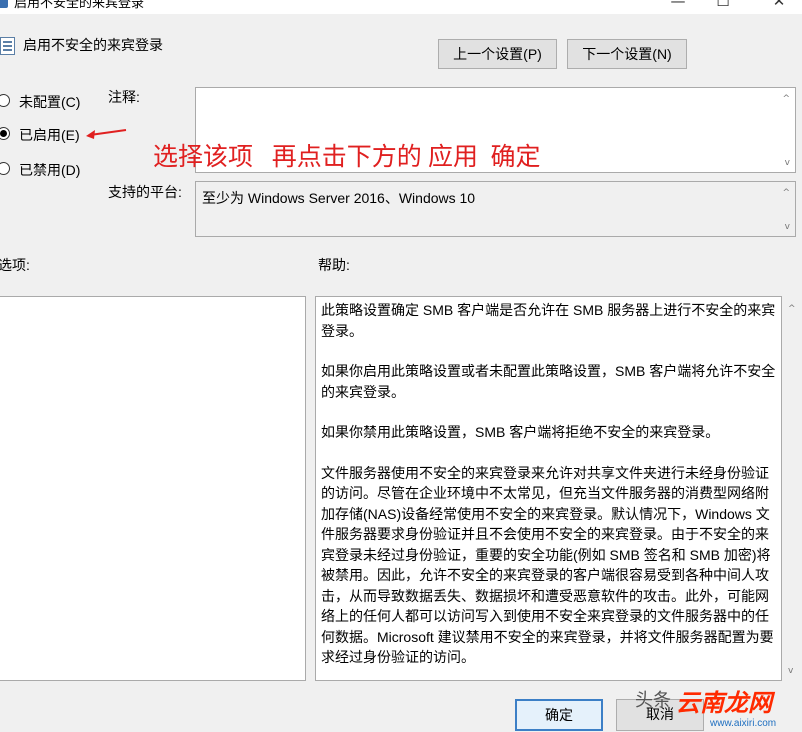 This screenshot has width=802, height=732. I want to click on platform-value: 至少为 Windows Server 2016、Windows 10, so click(339, 198).